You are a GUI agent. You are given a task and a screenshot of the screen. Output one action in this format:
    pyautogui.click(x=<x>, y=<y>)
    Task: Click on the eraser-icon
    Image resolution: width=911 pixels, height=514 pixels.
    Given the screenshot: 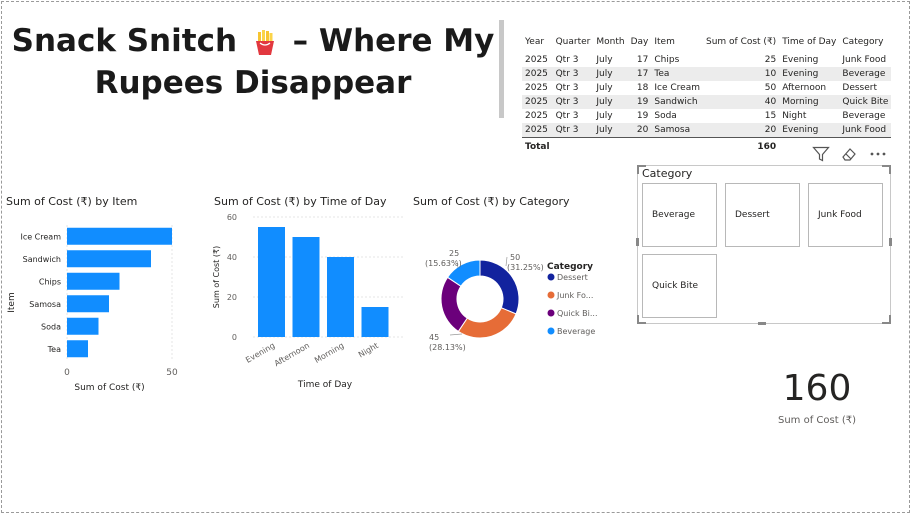 What is the action you would take?
    pyautogui.click(x=849, y=156)
    